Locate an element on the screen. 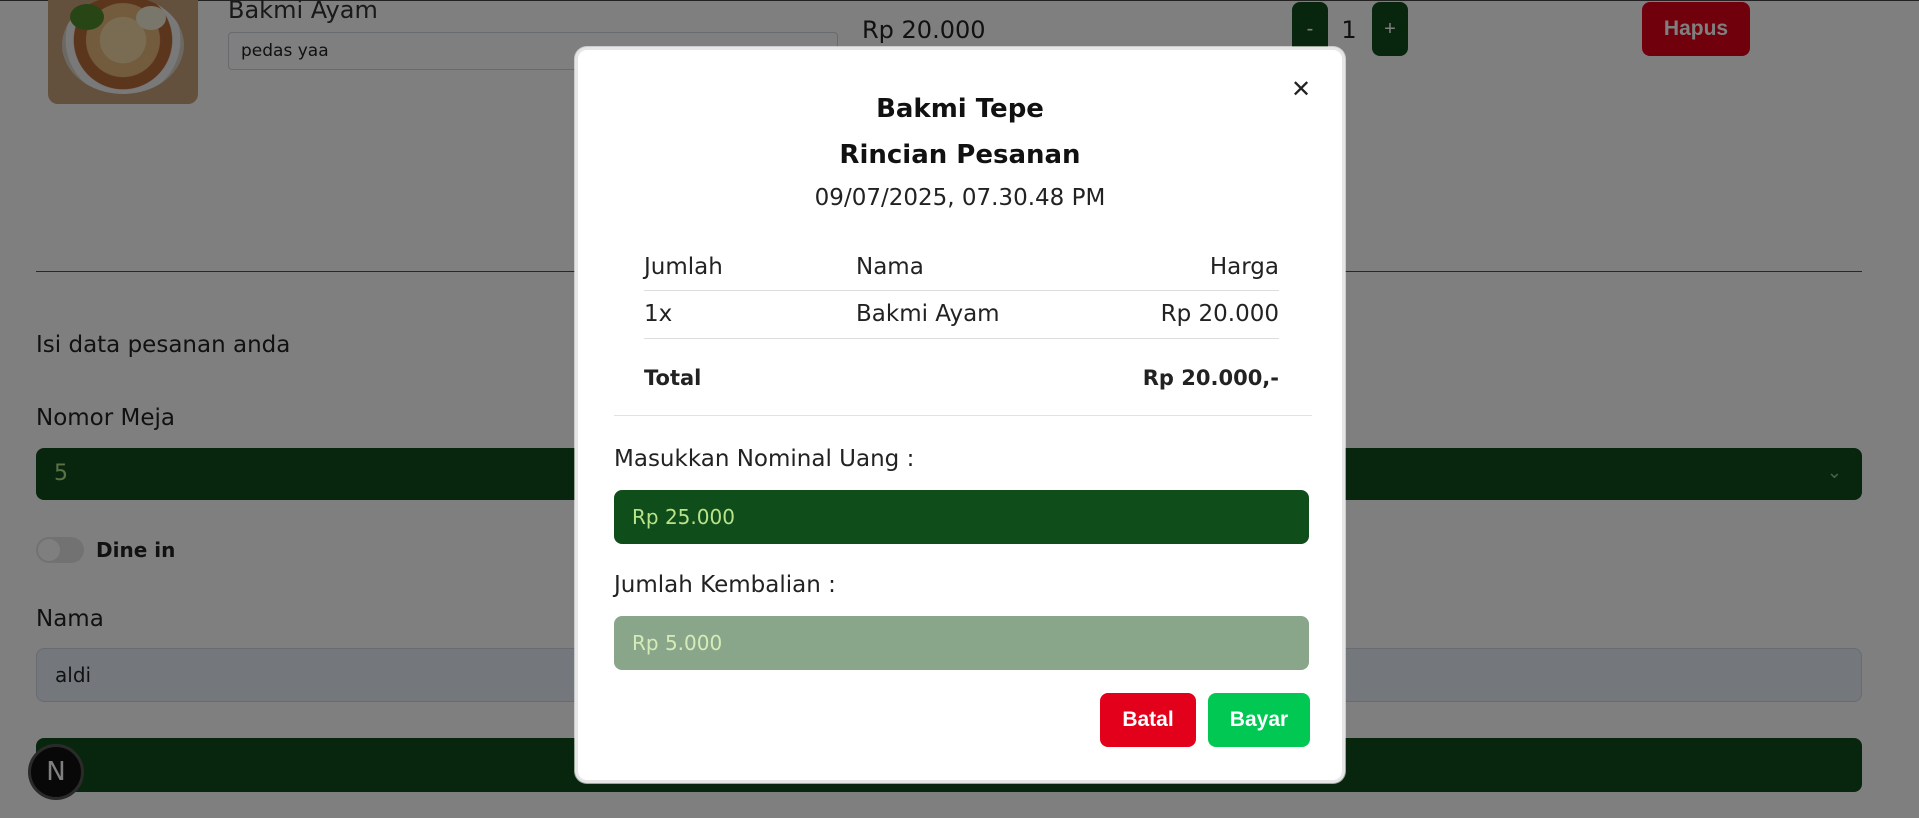 This screenshot has height=818, width=1919. total-value: Rp 20.000,- is located at coordinates (1210, 378).